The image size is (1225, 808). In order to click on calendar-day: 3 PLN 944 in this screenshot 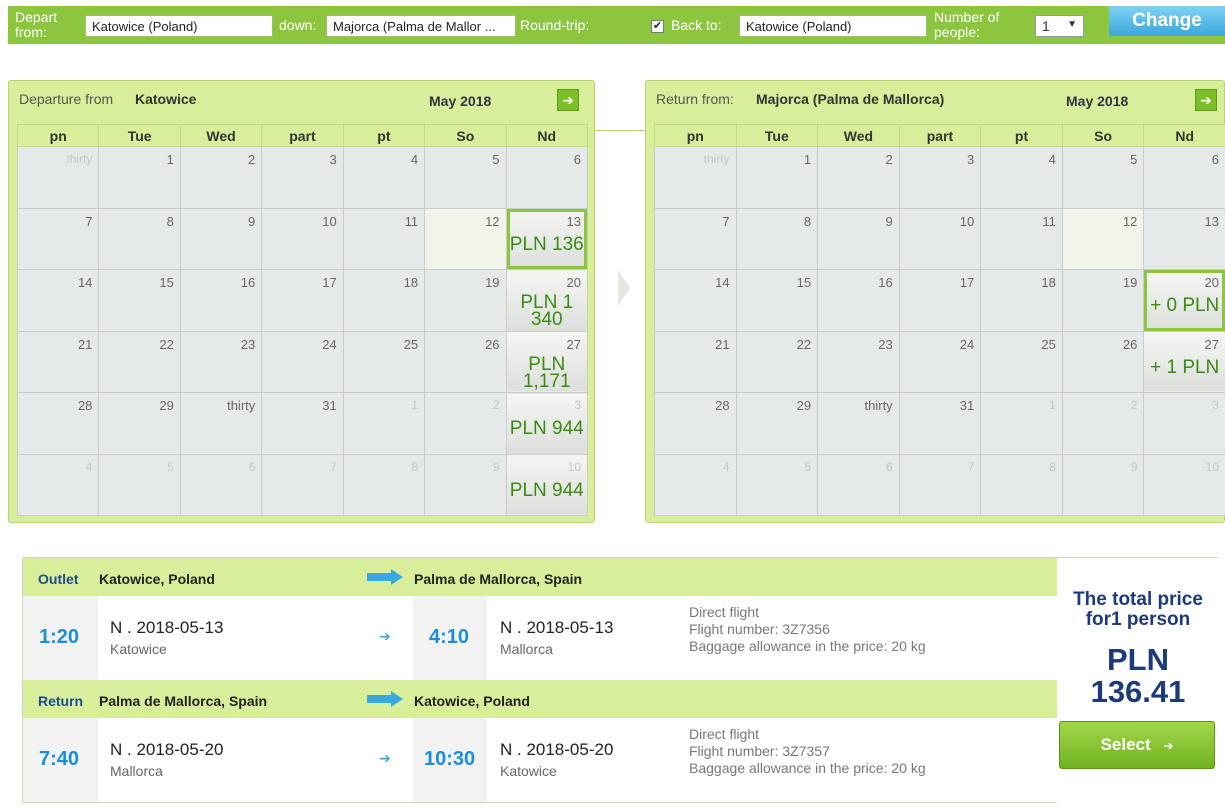, I will do `click(547, 423)`.